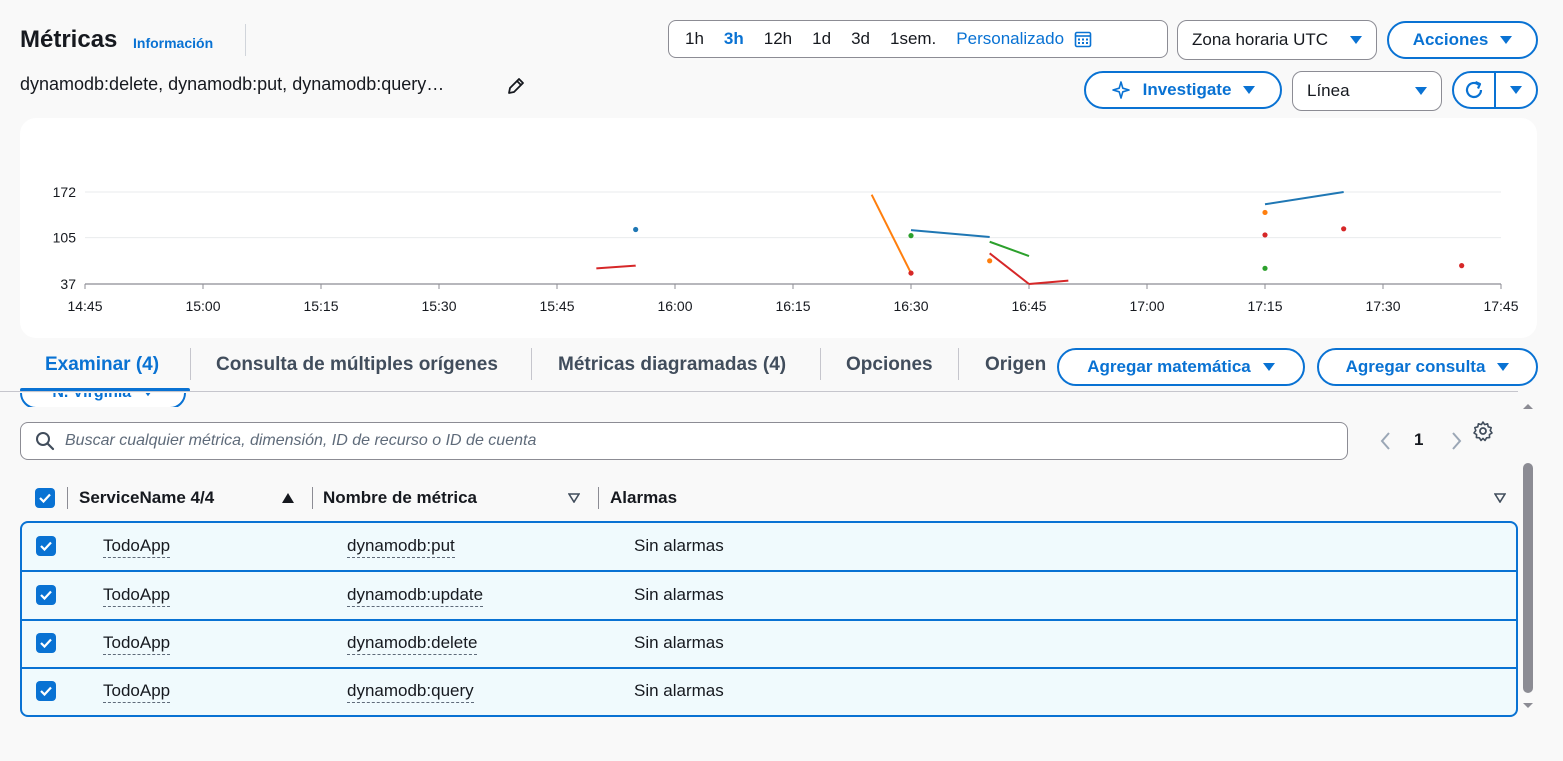 The height and width of the screenshot is (761, 1563). What do you see at coordinates (516, 86) in the screenshot?
I see `pencil-icon` at bounding box center [516, 86].